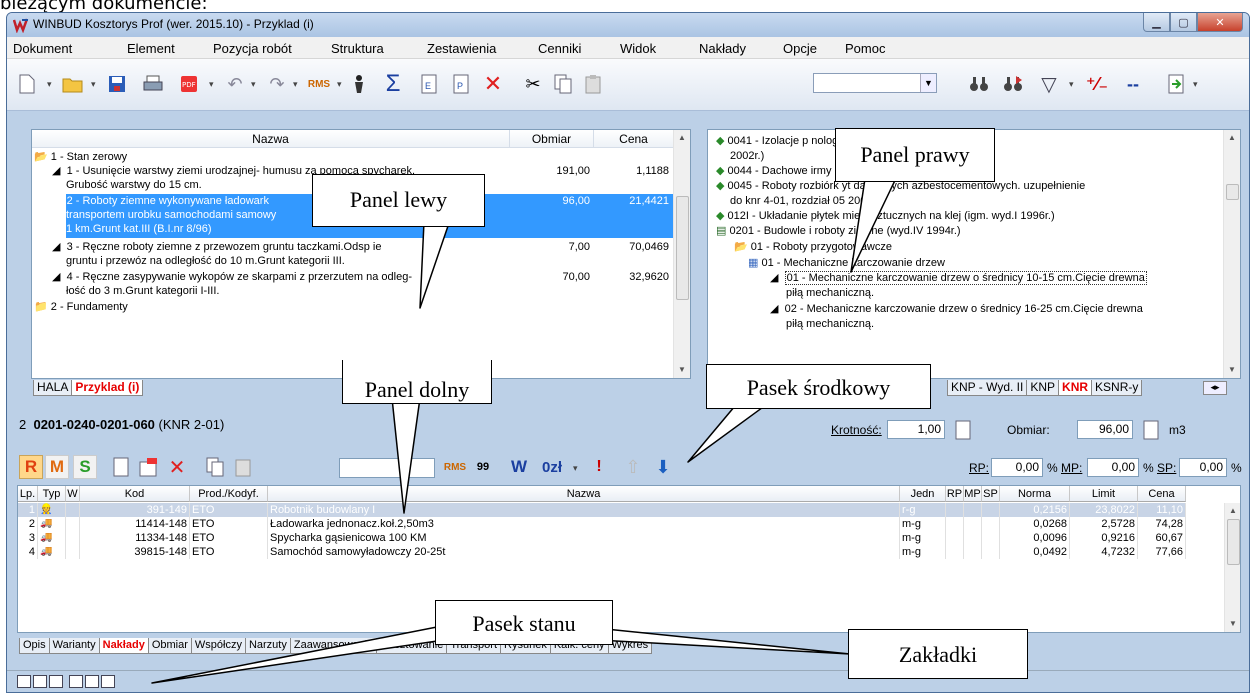 This screenshot has height=695, width=1253. Describe the element at coordinates (915, 155) in the screenshot. I see `callout-panel-prawy: Panel prawy` at that location.